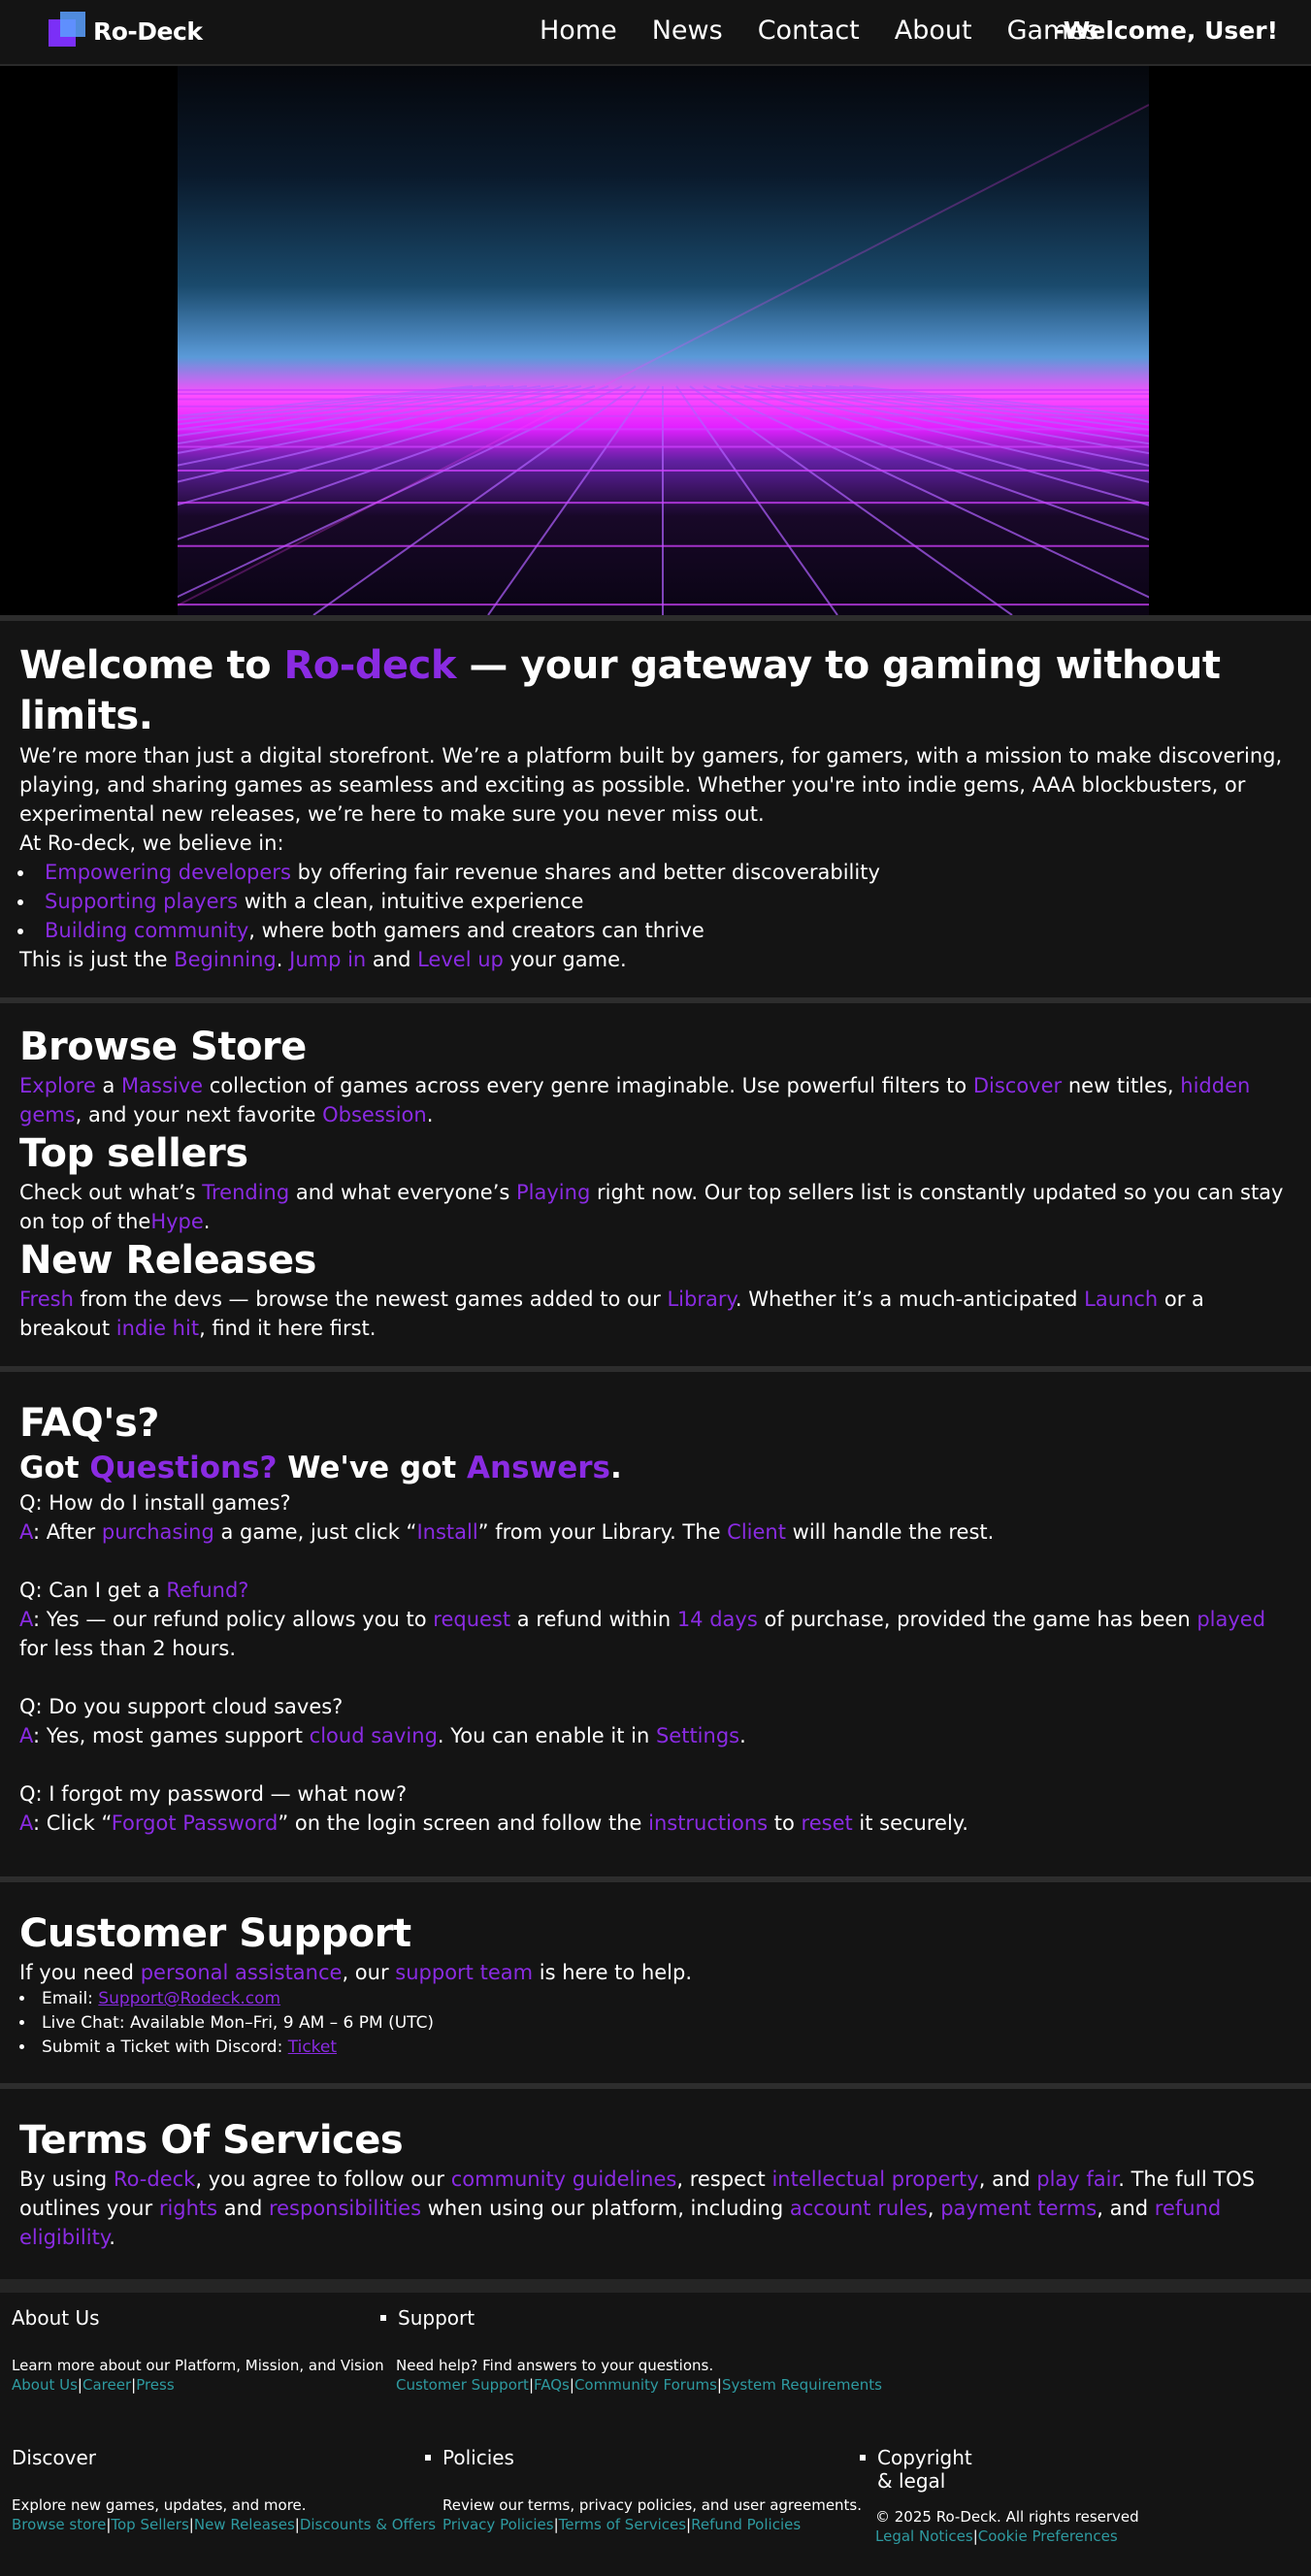 The width and height of the screenshot is (1311, 2576). Describe the element at coordinates (133, 1153) in the screenshot. I see `top-sellers-title: Top sellers` at that location.